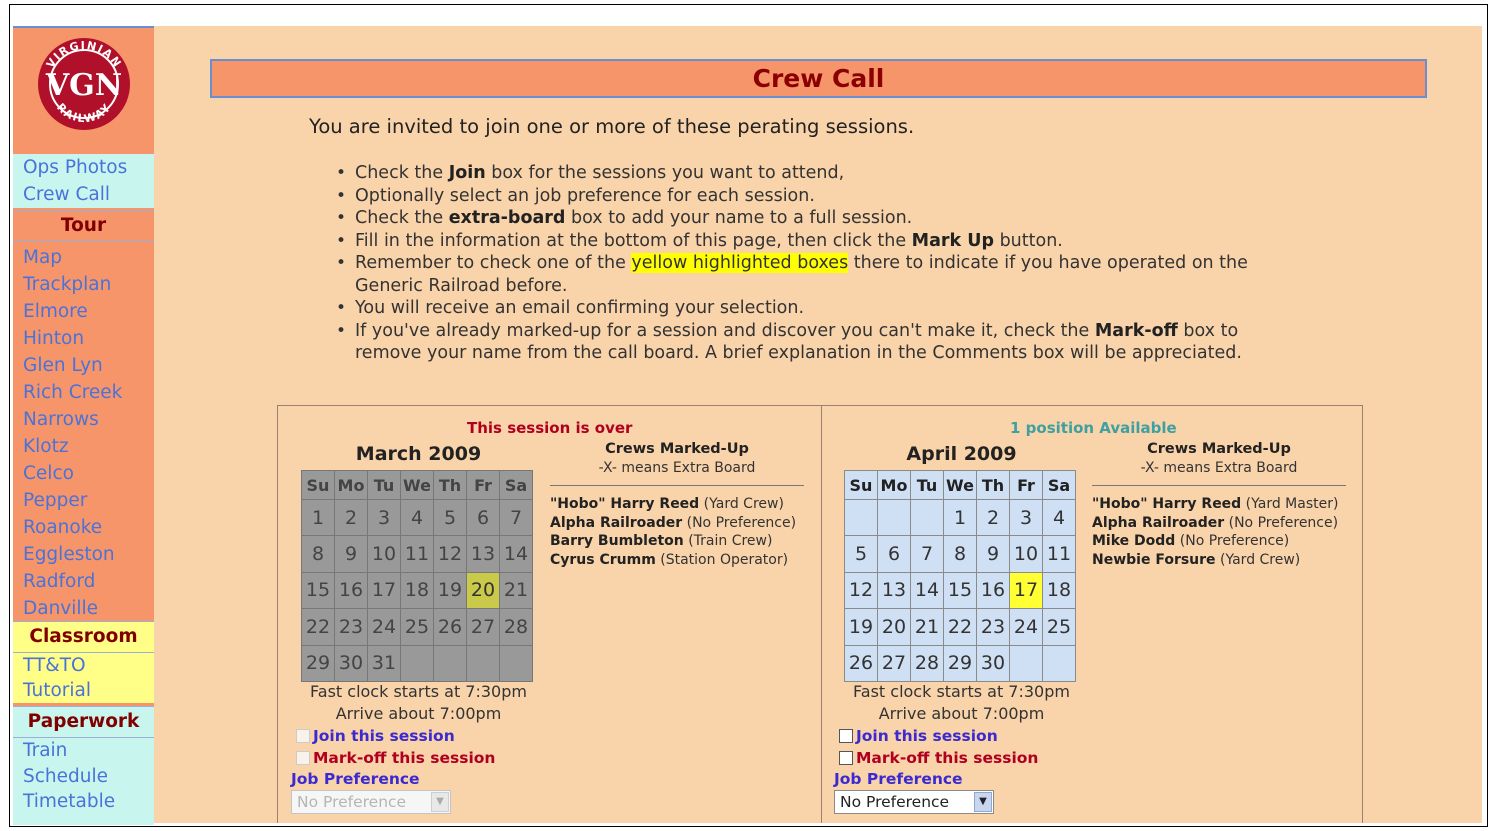  I want to click on sidebar-link-klotz: Klotz, so click(83, 446).